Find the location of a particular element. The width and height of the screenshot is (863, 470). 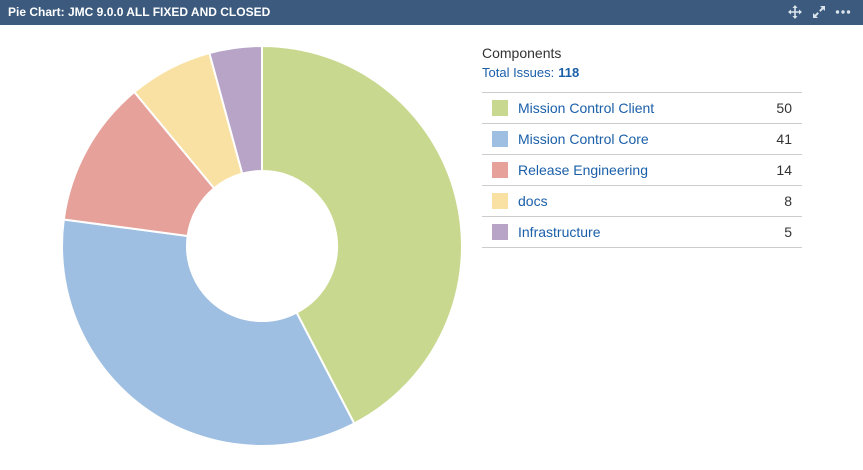

legend-count: 5 is located at coordinates (788, 232).